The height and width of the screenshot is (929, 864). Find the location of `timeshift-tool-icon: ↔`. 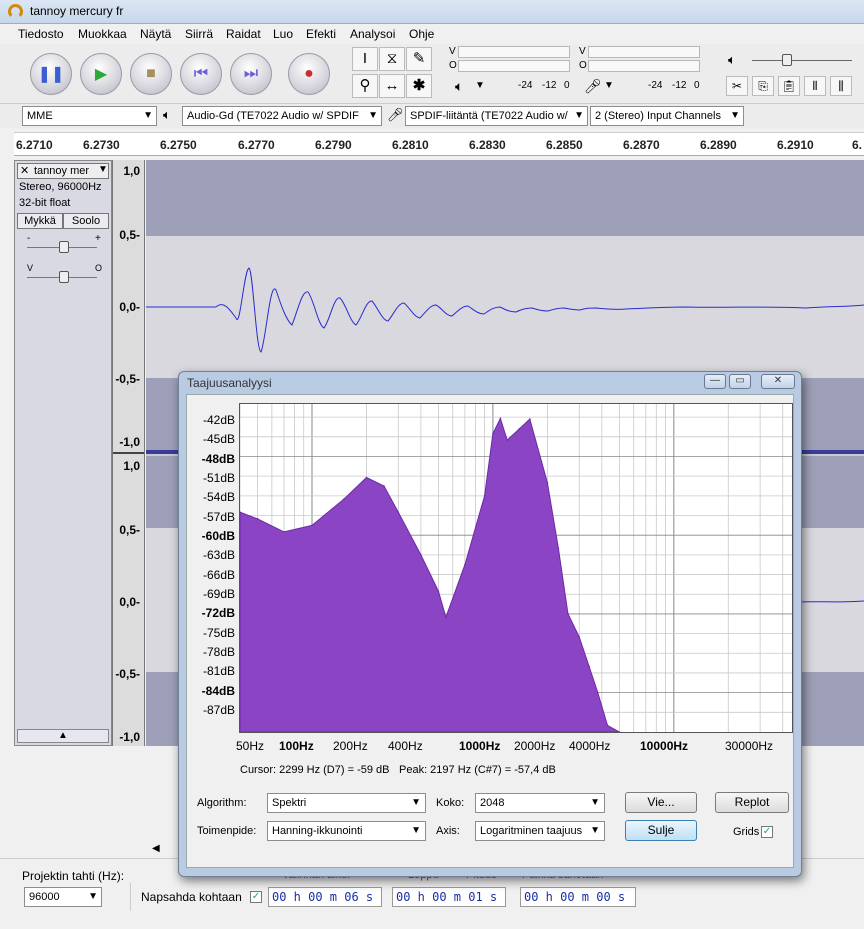

timeshift-tool-icon: ↔ is located at coordinates (392, 86).